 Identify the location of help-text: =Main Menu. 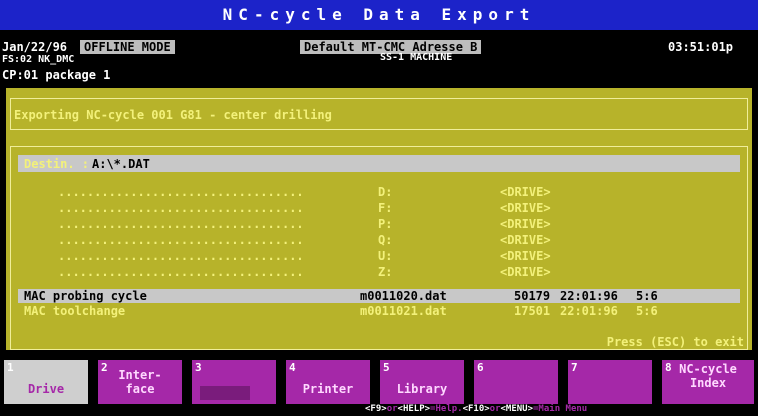
(560, 409).